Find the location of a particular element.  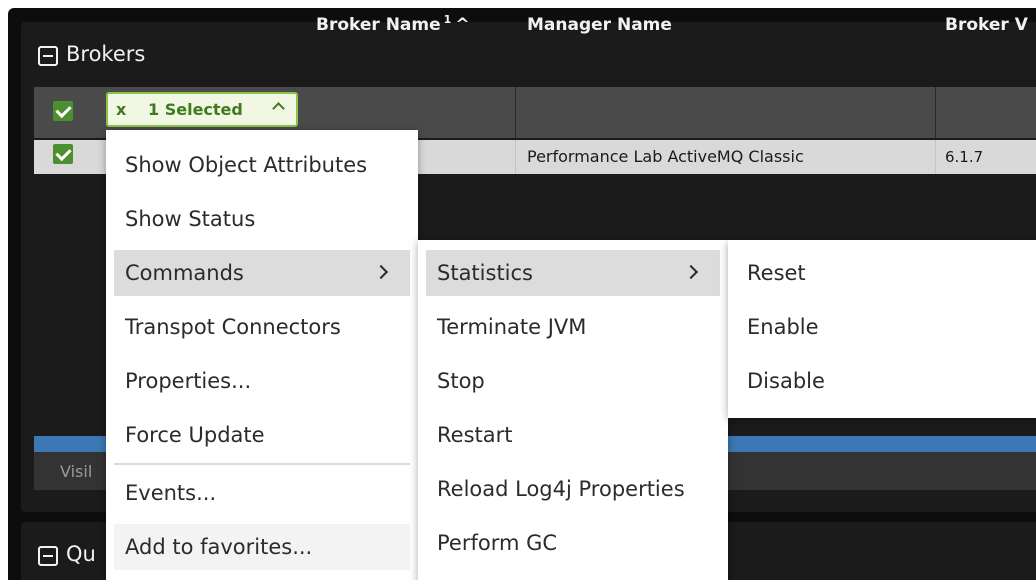

menu-item-reload-log4j-properties: Reload Log4j Properties is located at coordinates (573, 489).